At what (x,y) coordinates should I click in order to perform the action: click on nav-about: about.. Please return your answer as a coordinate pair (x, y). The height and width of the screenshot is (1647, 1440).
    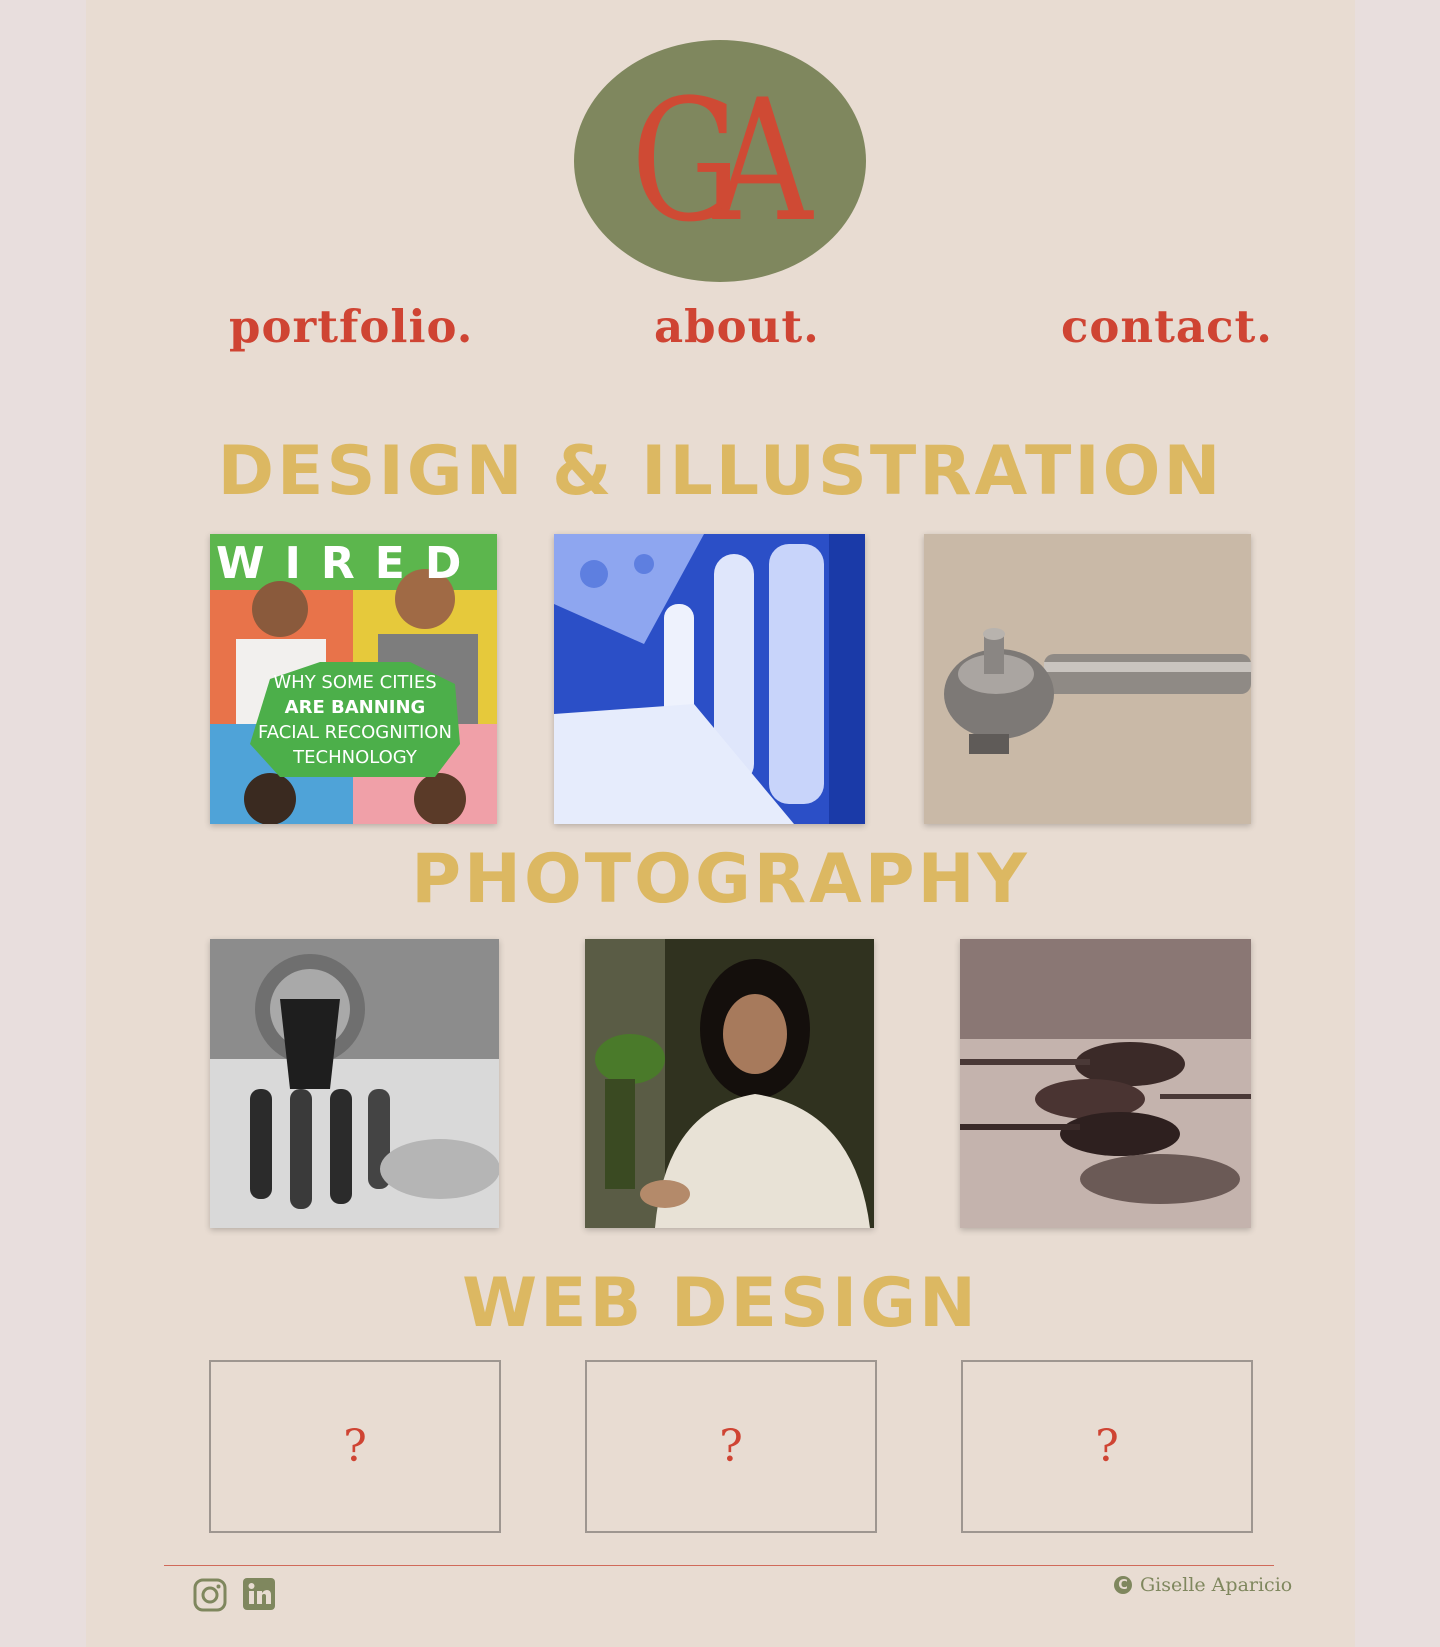
    Looking at the image, I should click on (737, 326).